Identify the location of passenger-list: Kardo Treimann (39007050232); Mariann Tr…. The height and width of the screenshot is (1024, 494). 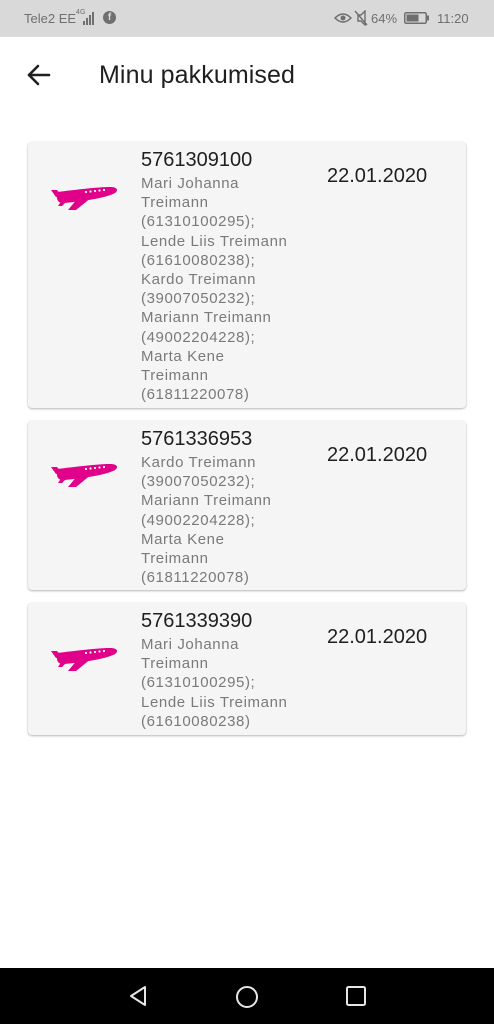
(206, 520).